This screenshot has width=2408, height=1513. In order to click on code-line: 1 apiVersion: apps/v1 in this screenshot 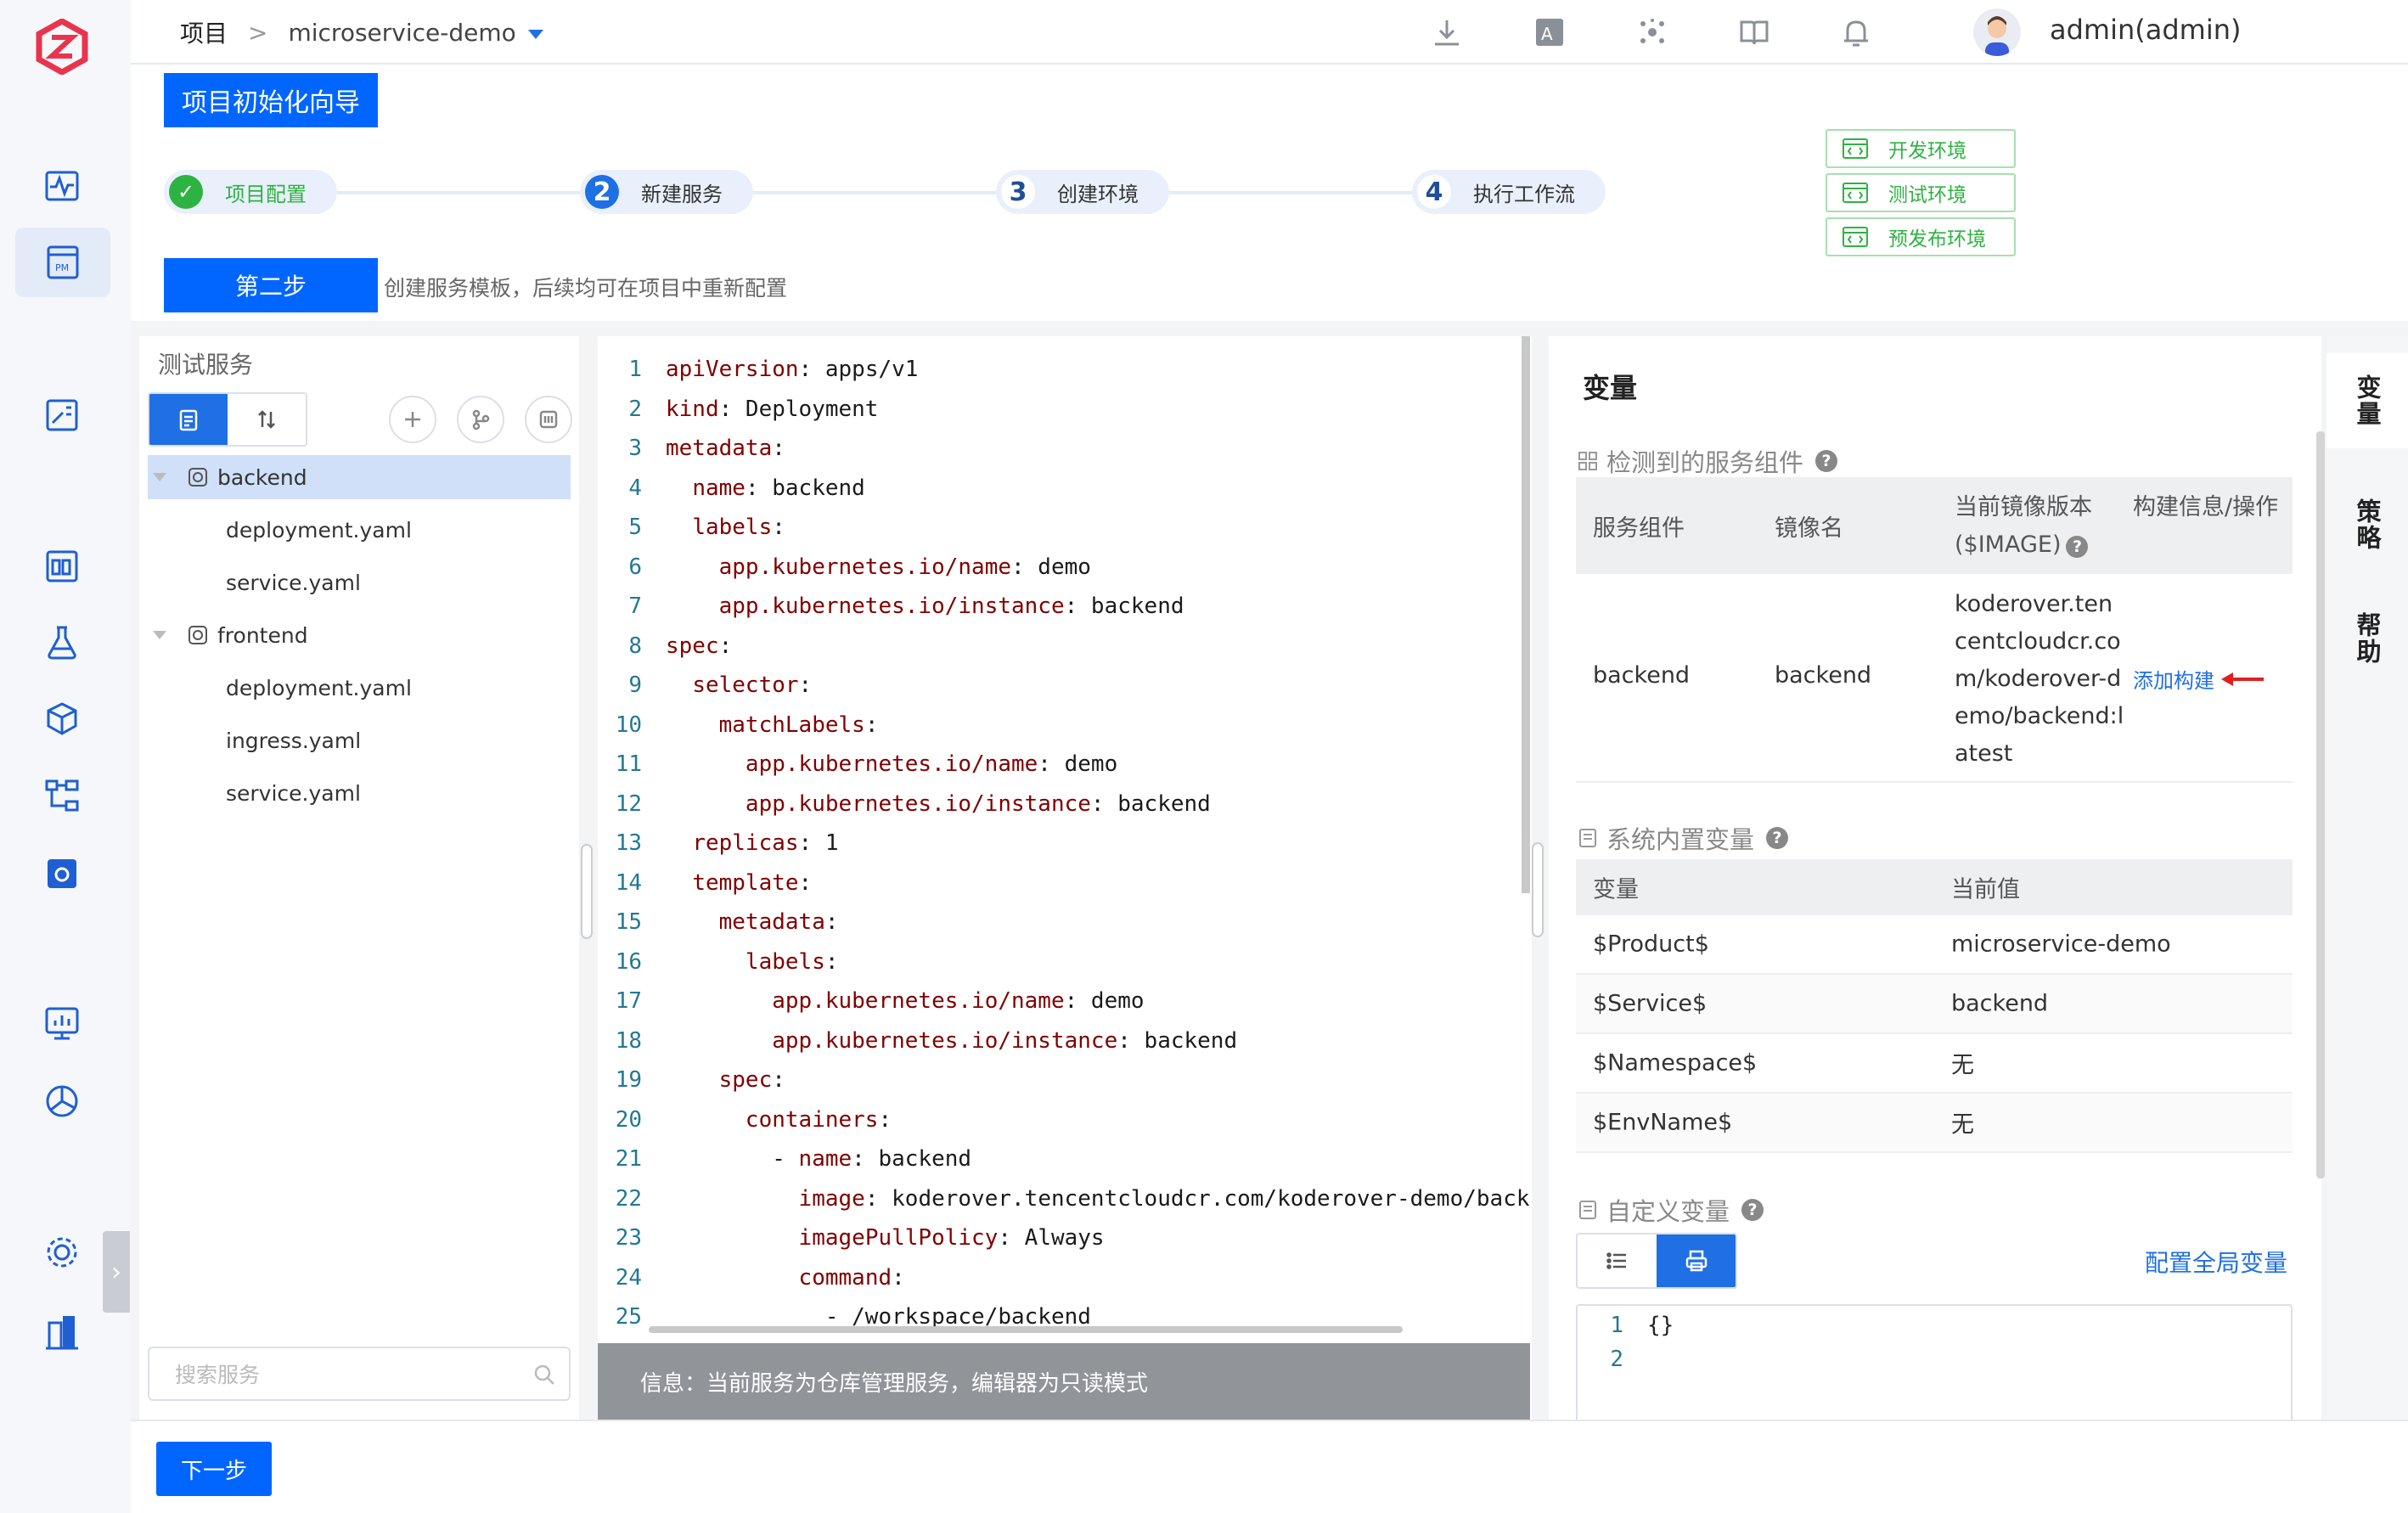, I will do `click(758, 369)`.